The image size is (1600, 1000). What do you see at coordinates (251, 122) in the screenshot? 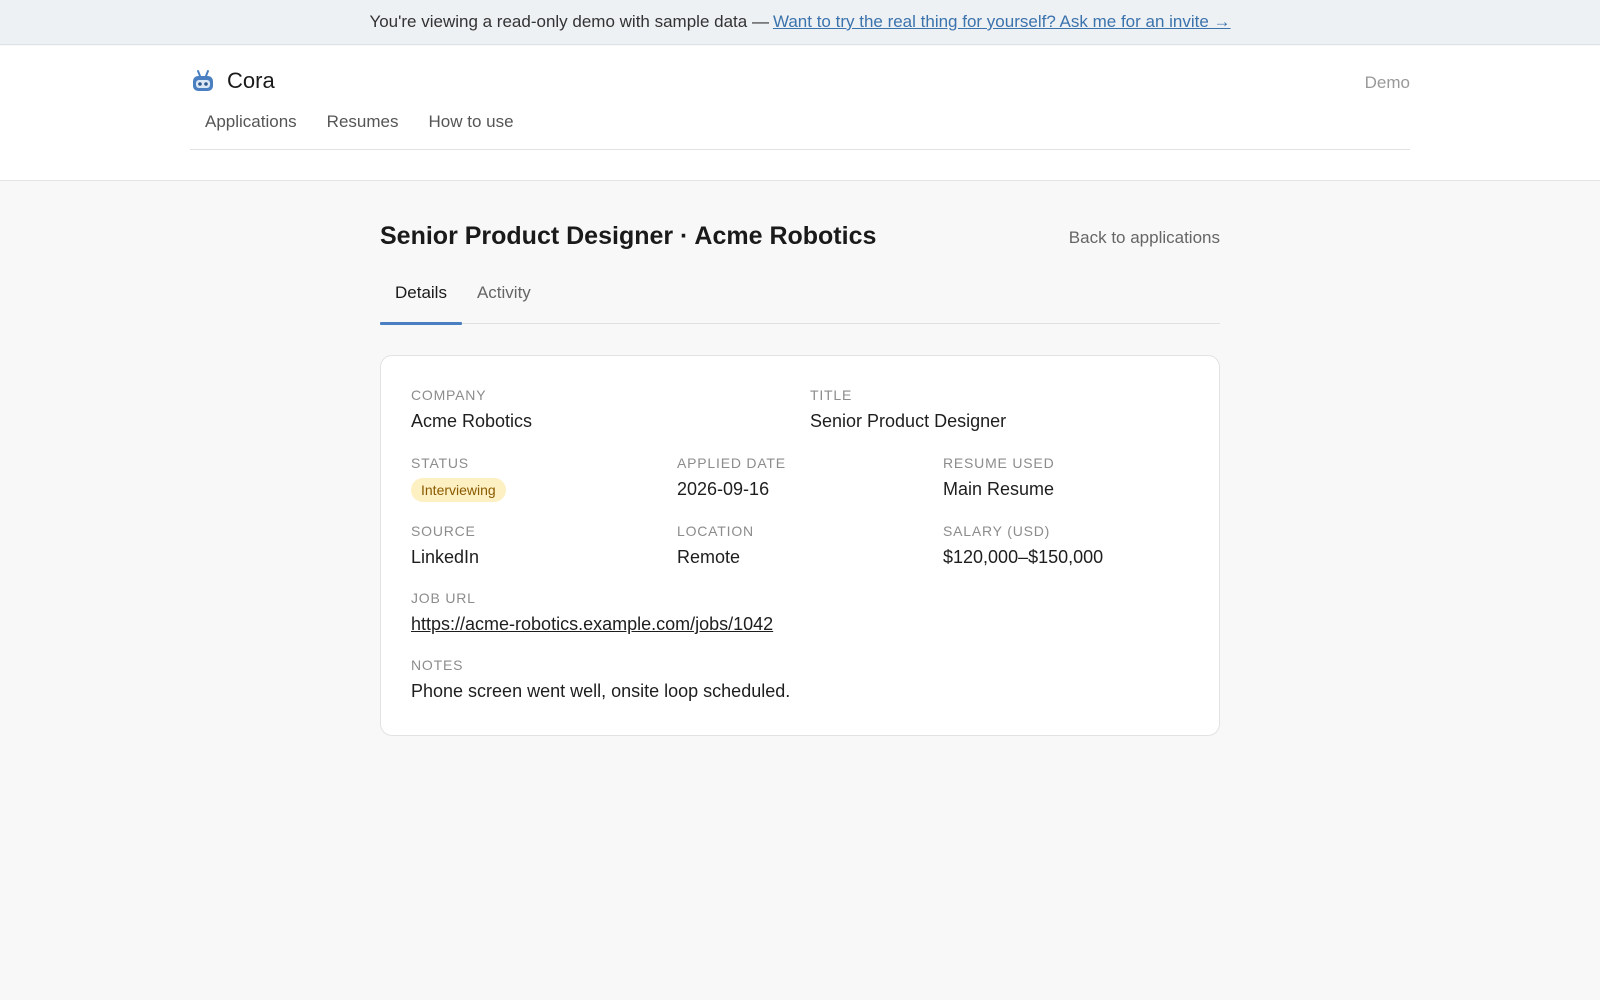
I see `nav-item-applications: Applications` at bounding box center [251, 122].